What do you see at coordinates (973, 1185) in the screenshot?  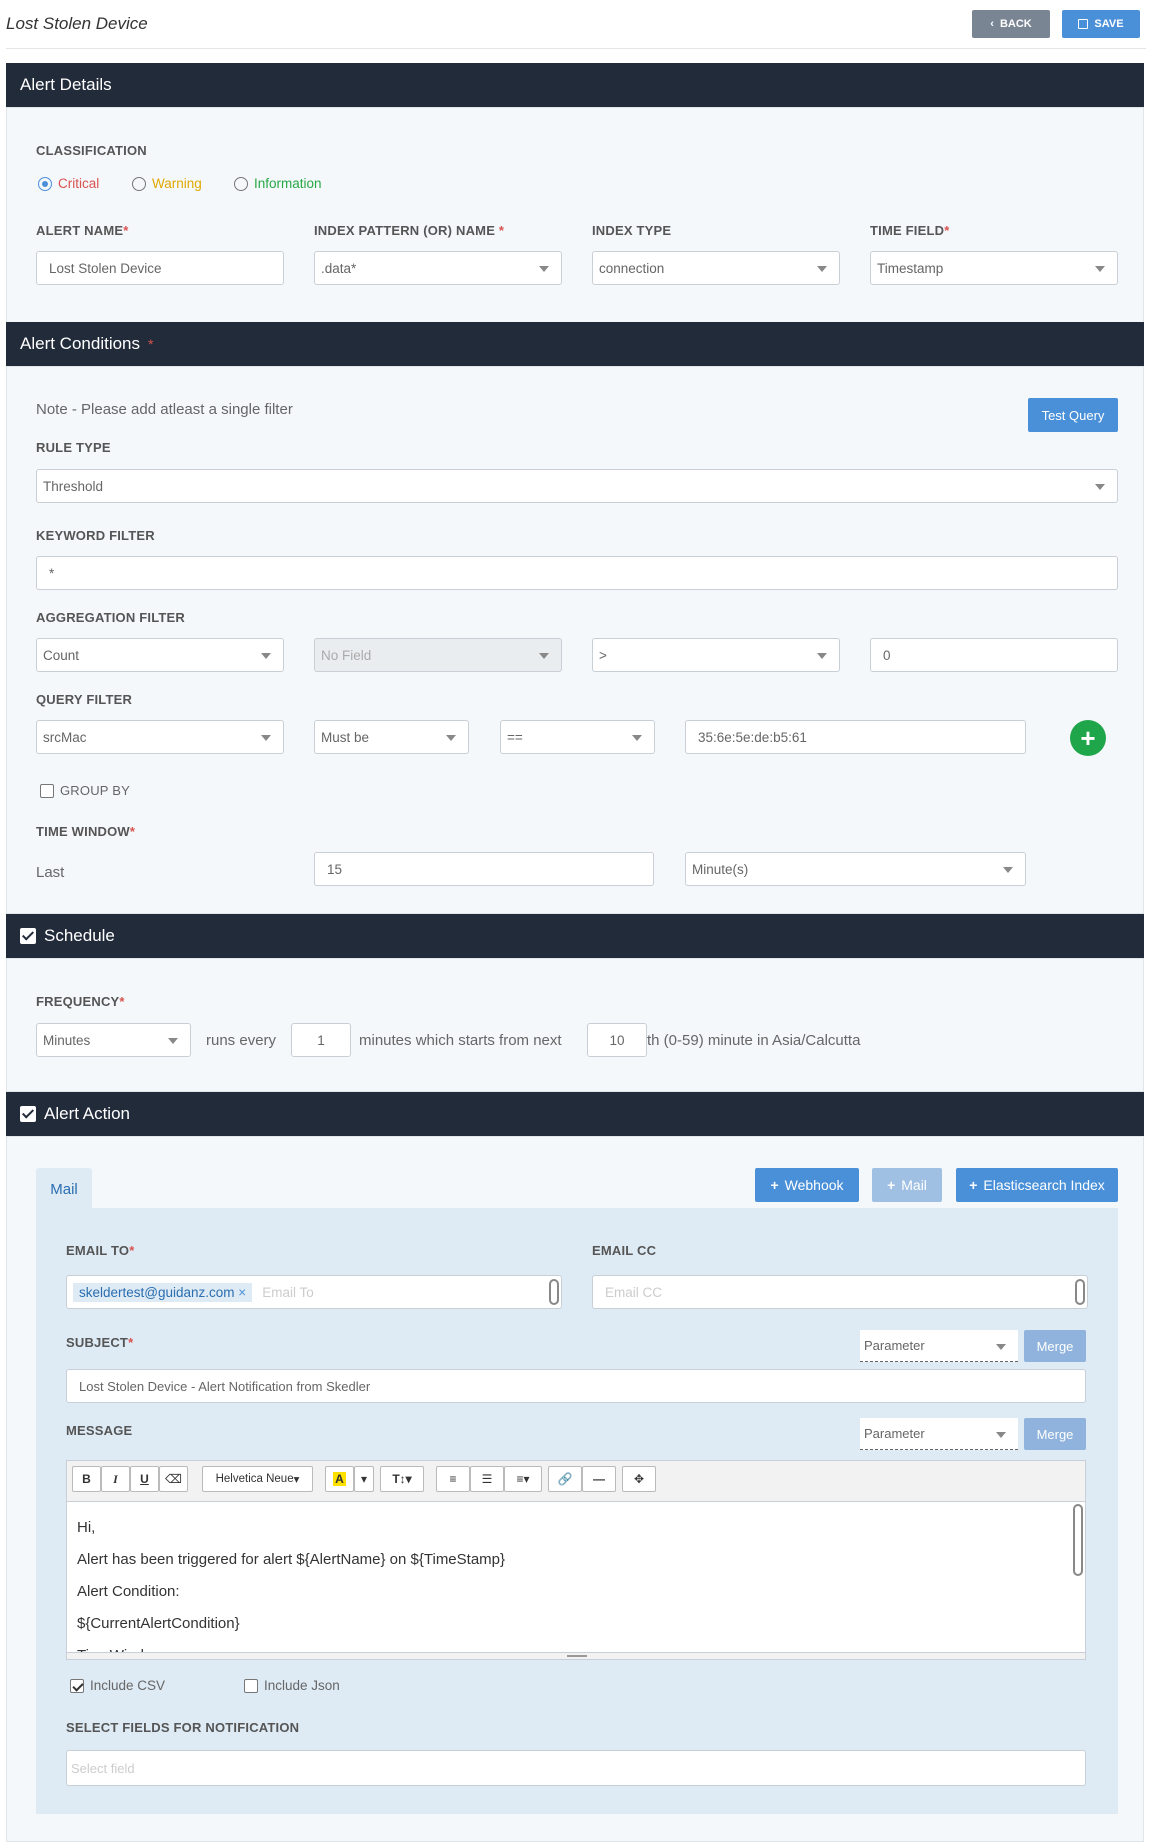 I see `plus-icon: +` at bounding box center [973, 1185].